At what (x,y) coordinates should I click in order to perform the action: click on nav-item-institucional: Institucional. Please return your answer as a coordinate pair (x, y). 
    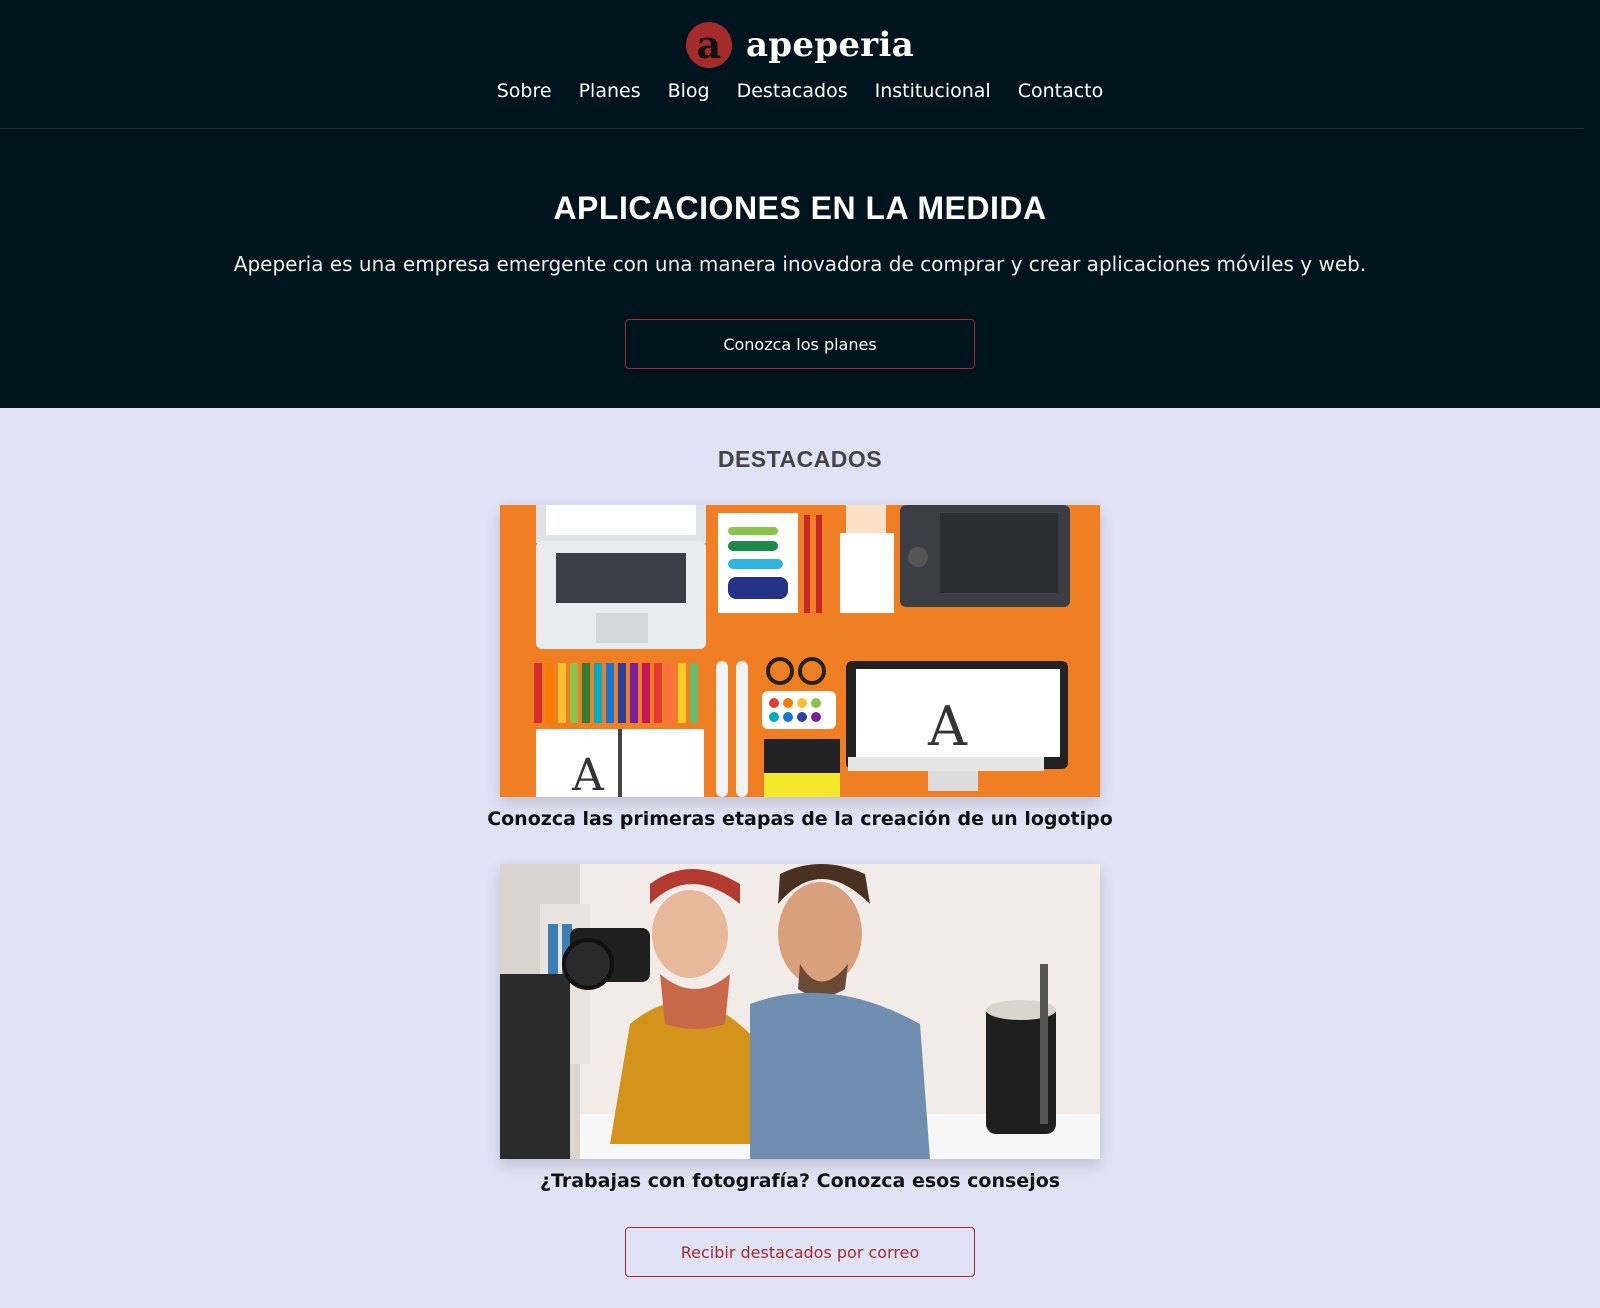
    Looking at the image, I should click on (933, 91).